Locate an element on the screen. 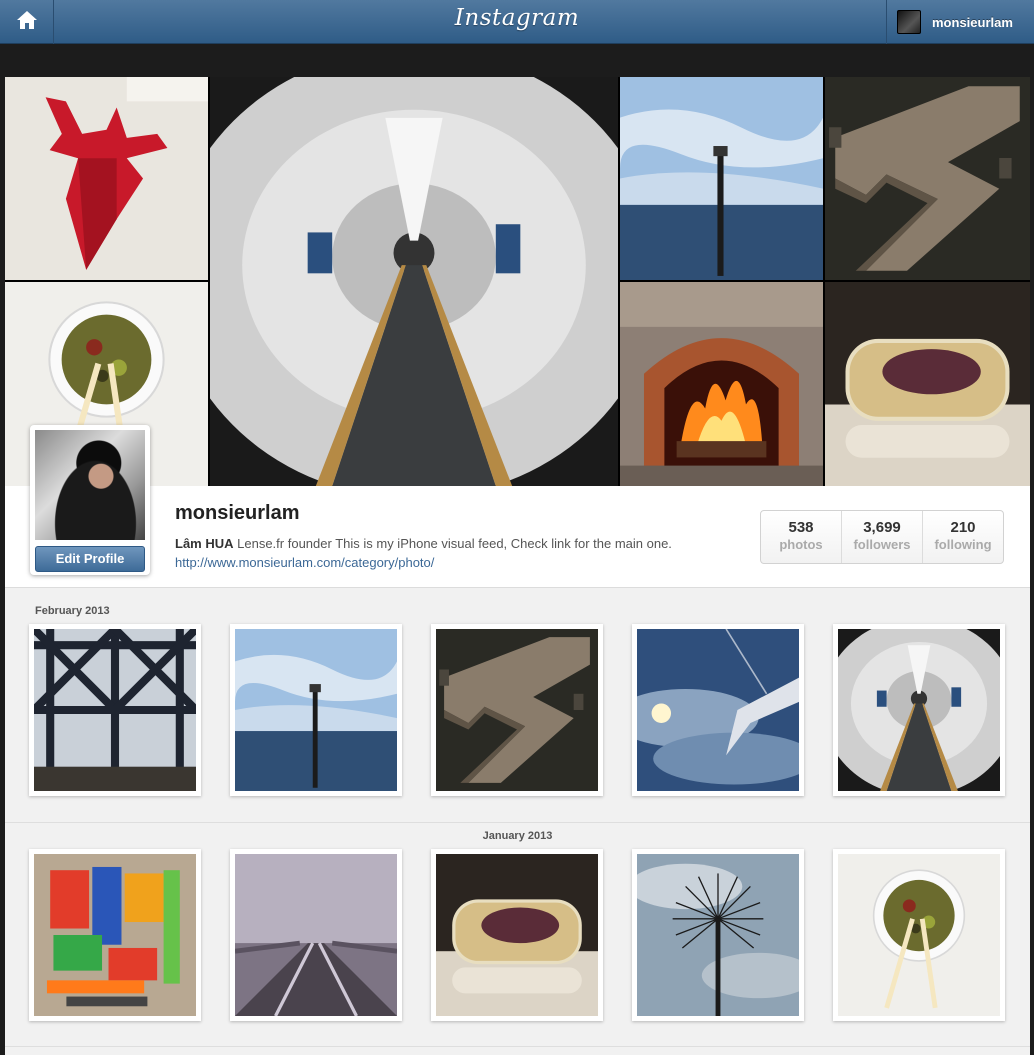 This screenshot has width=1034, height=1055. stat-label: photos is located at coordinates (801, 544).